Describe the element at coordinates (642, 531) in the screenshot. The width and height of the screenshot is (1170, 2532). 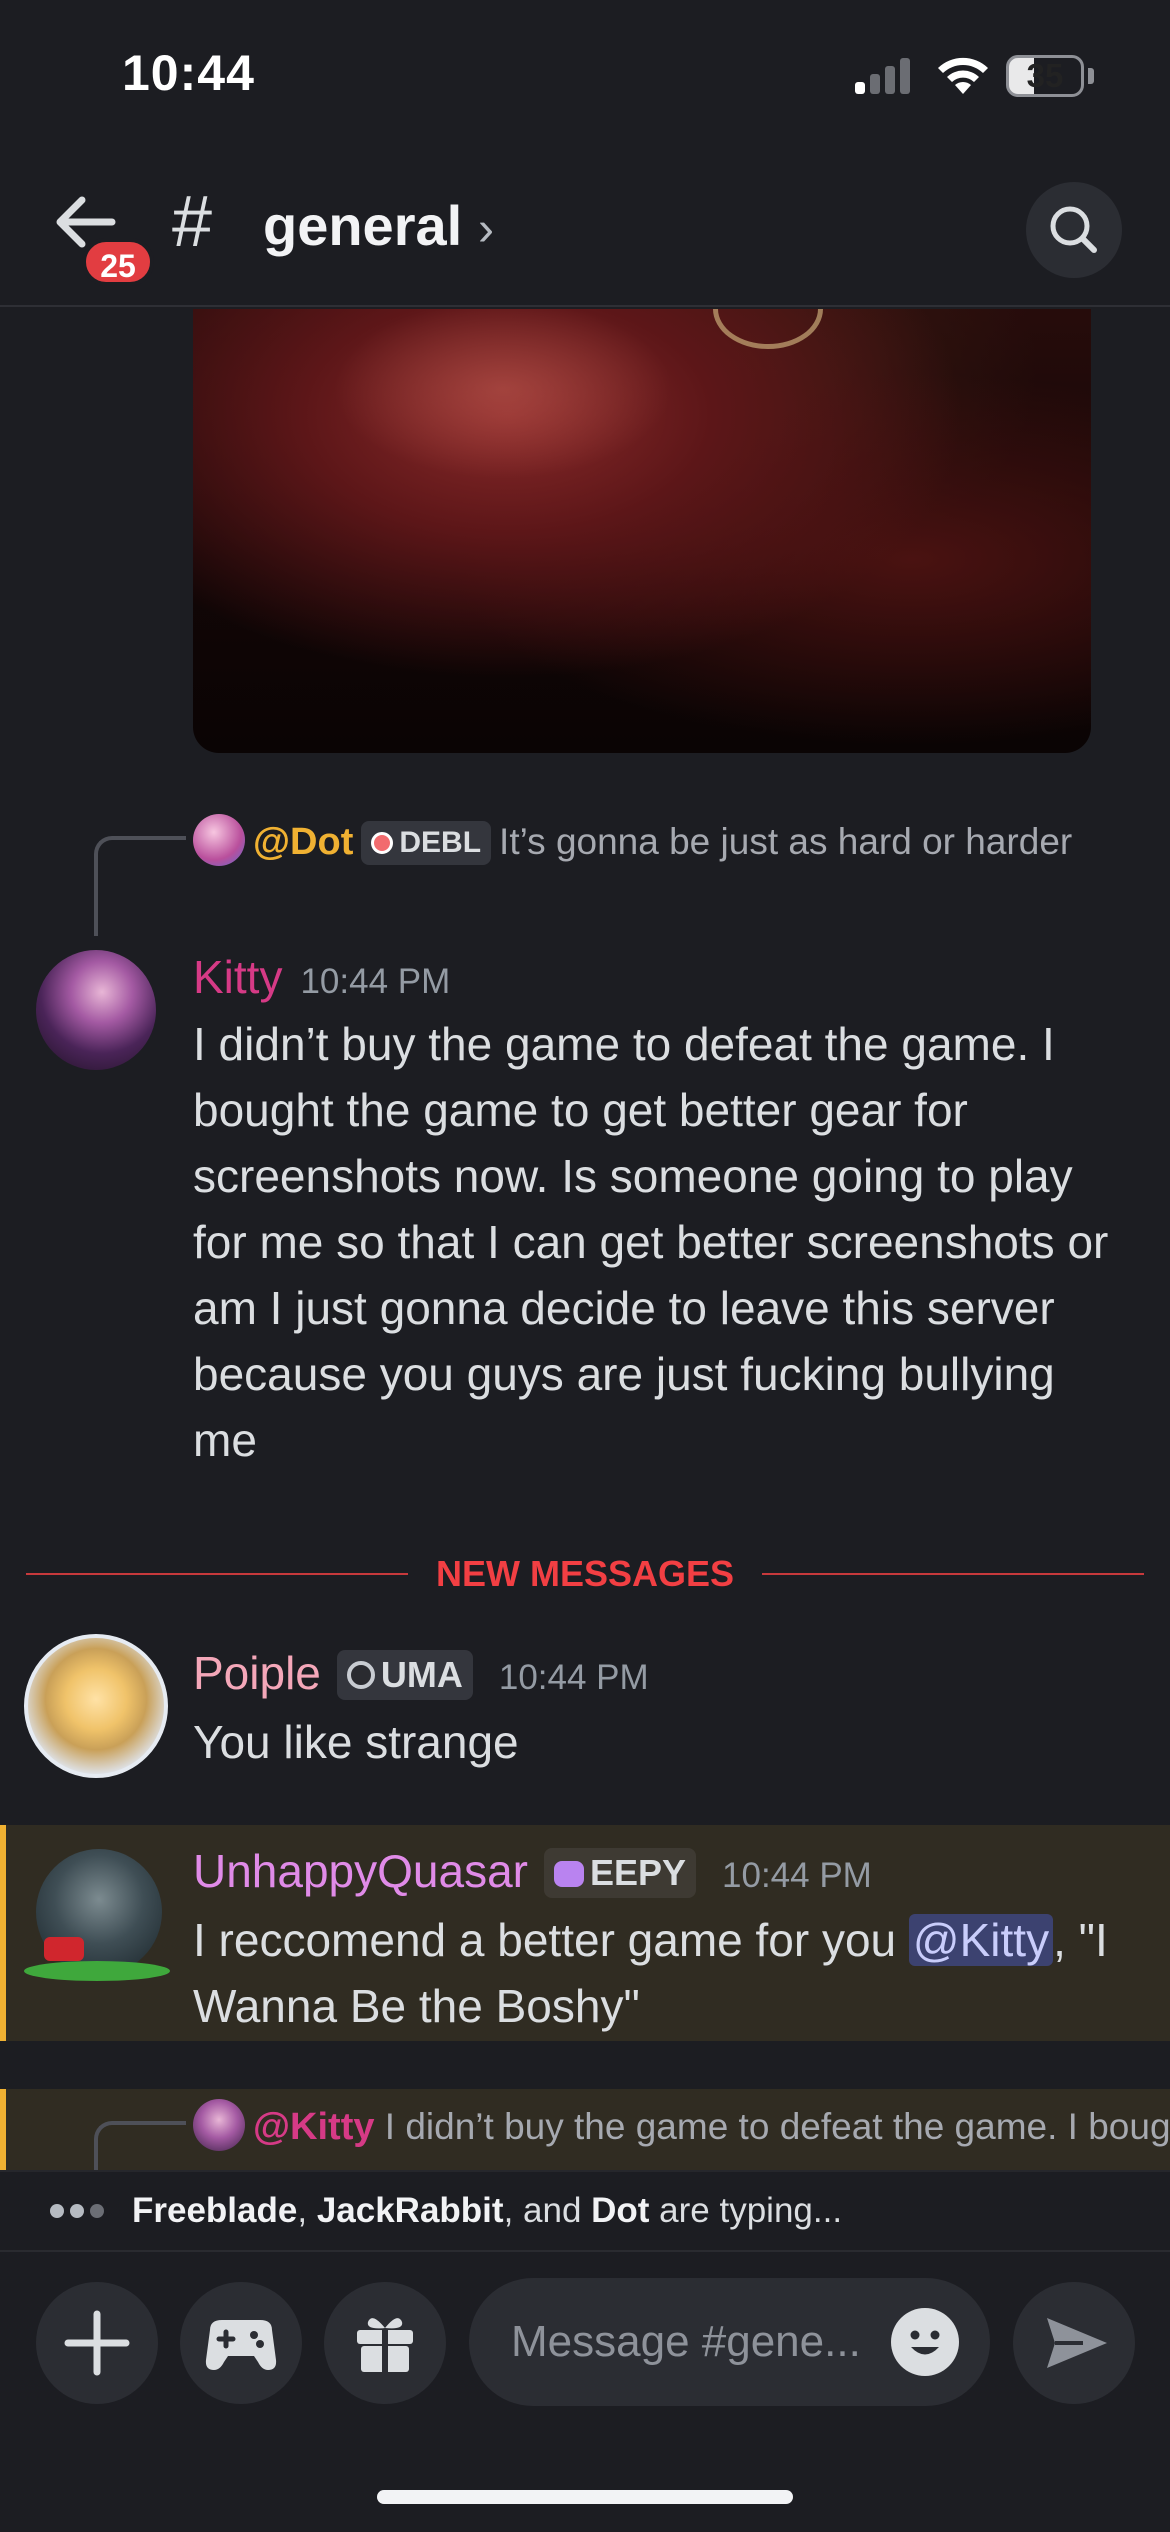
I see `attachment-image` at that location.